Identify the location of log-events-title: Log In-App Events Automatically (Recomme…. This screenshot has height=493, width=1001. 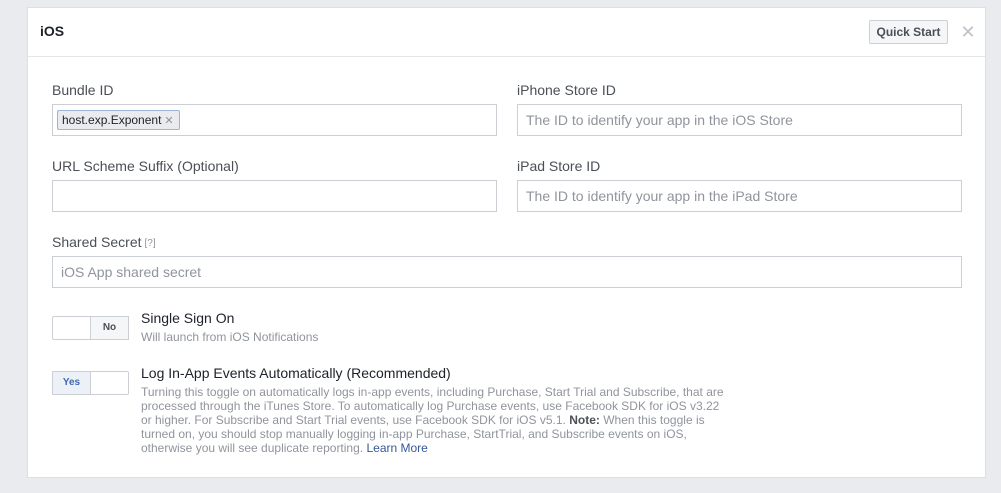
(296, 373).